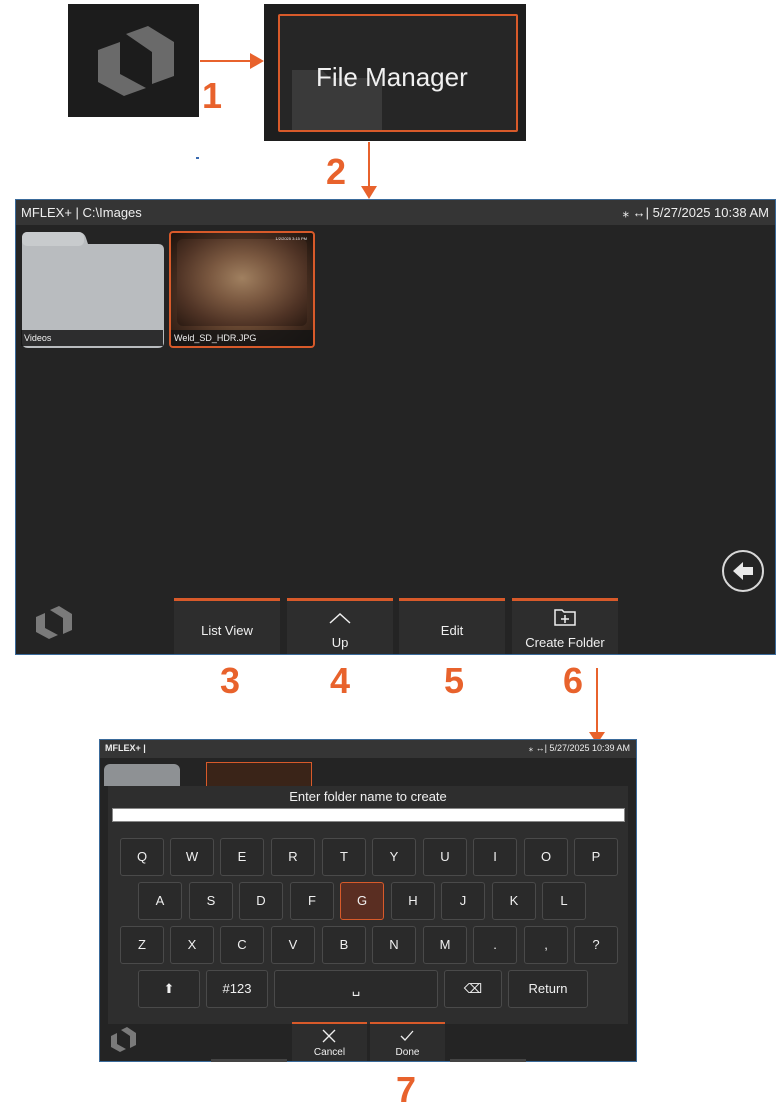  I want to click on status-path: MFLEX+ |, so click(125, 748).